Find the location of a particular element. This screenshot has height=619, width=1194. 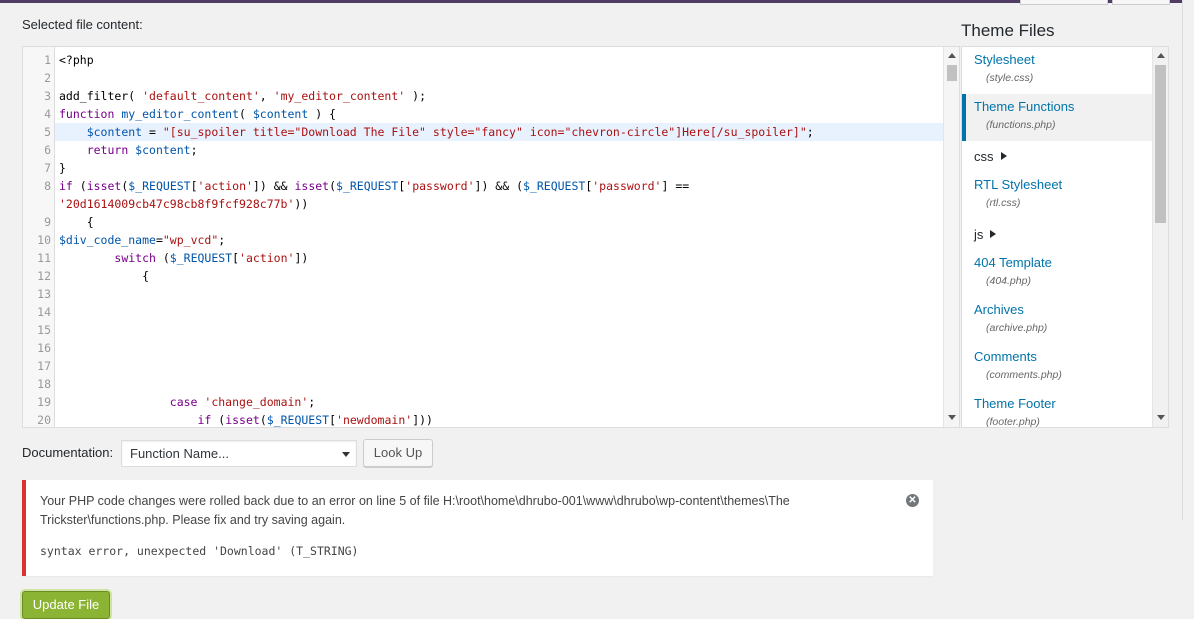

code-line: 20 if (isset($_REQUEST['newdomain'])) is located at coordinates (483, 419).